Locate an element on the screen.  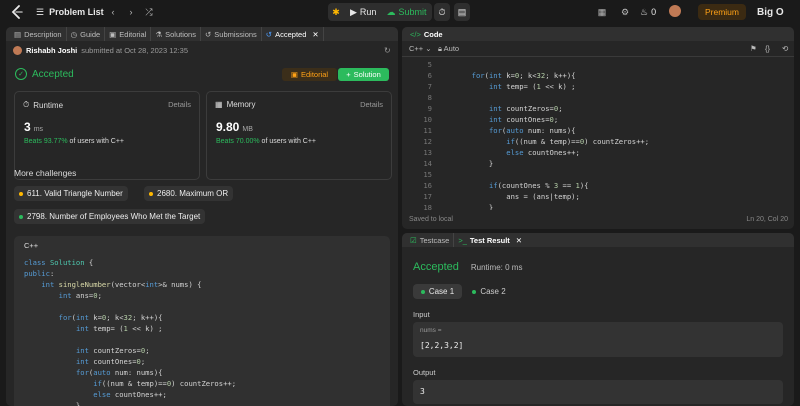
line-number: 13 is located at coordinates (427, 152).